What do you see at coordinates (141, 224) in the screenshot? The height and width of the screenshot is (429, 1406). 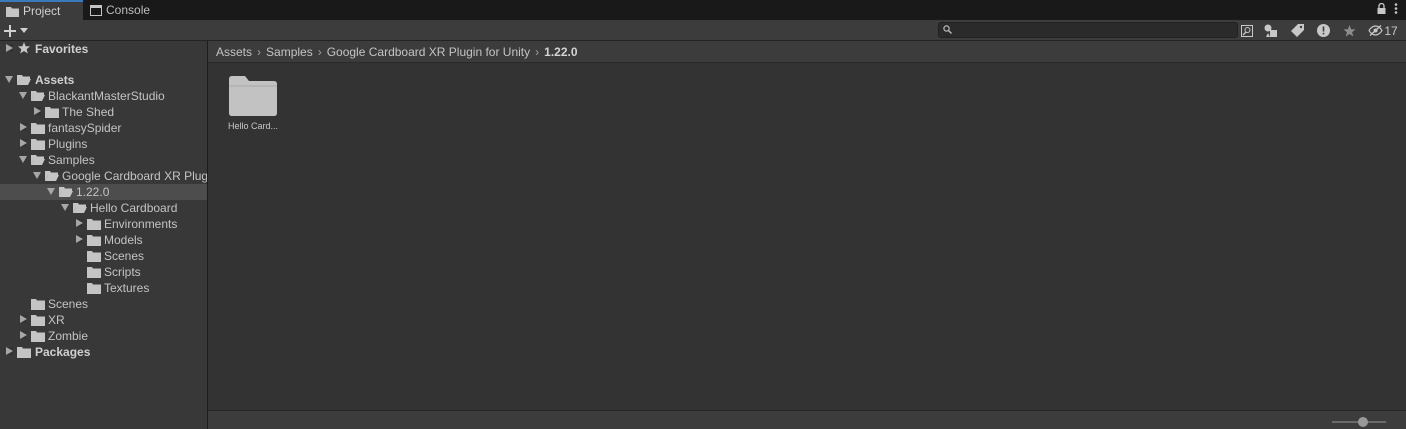 I see `tree-label: Environments` at bounding box center [141, 224].